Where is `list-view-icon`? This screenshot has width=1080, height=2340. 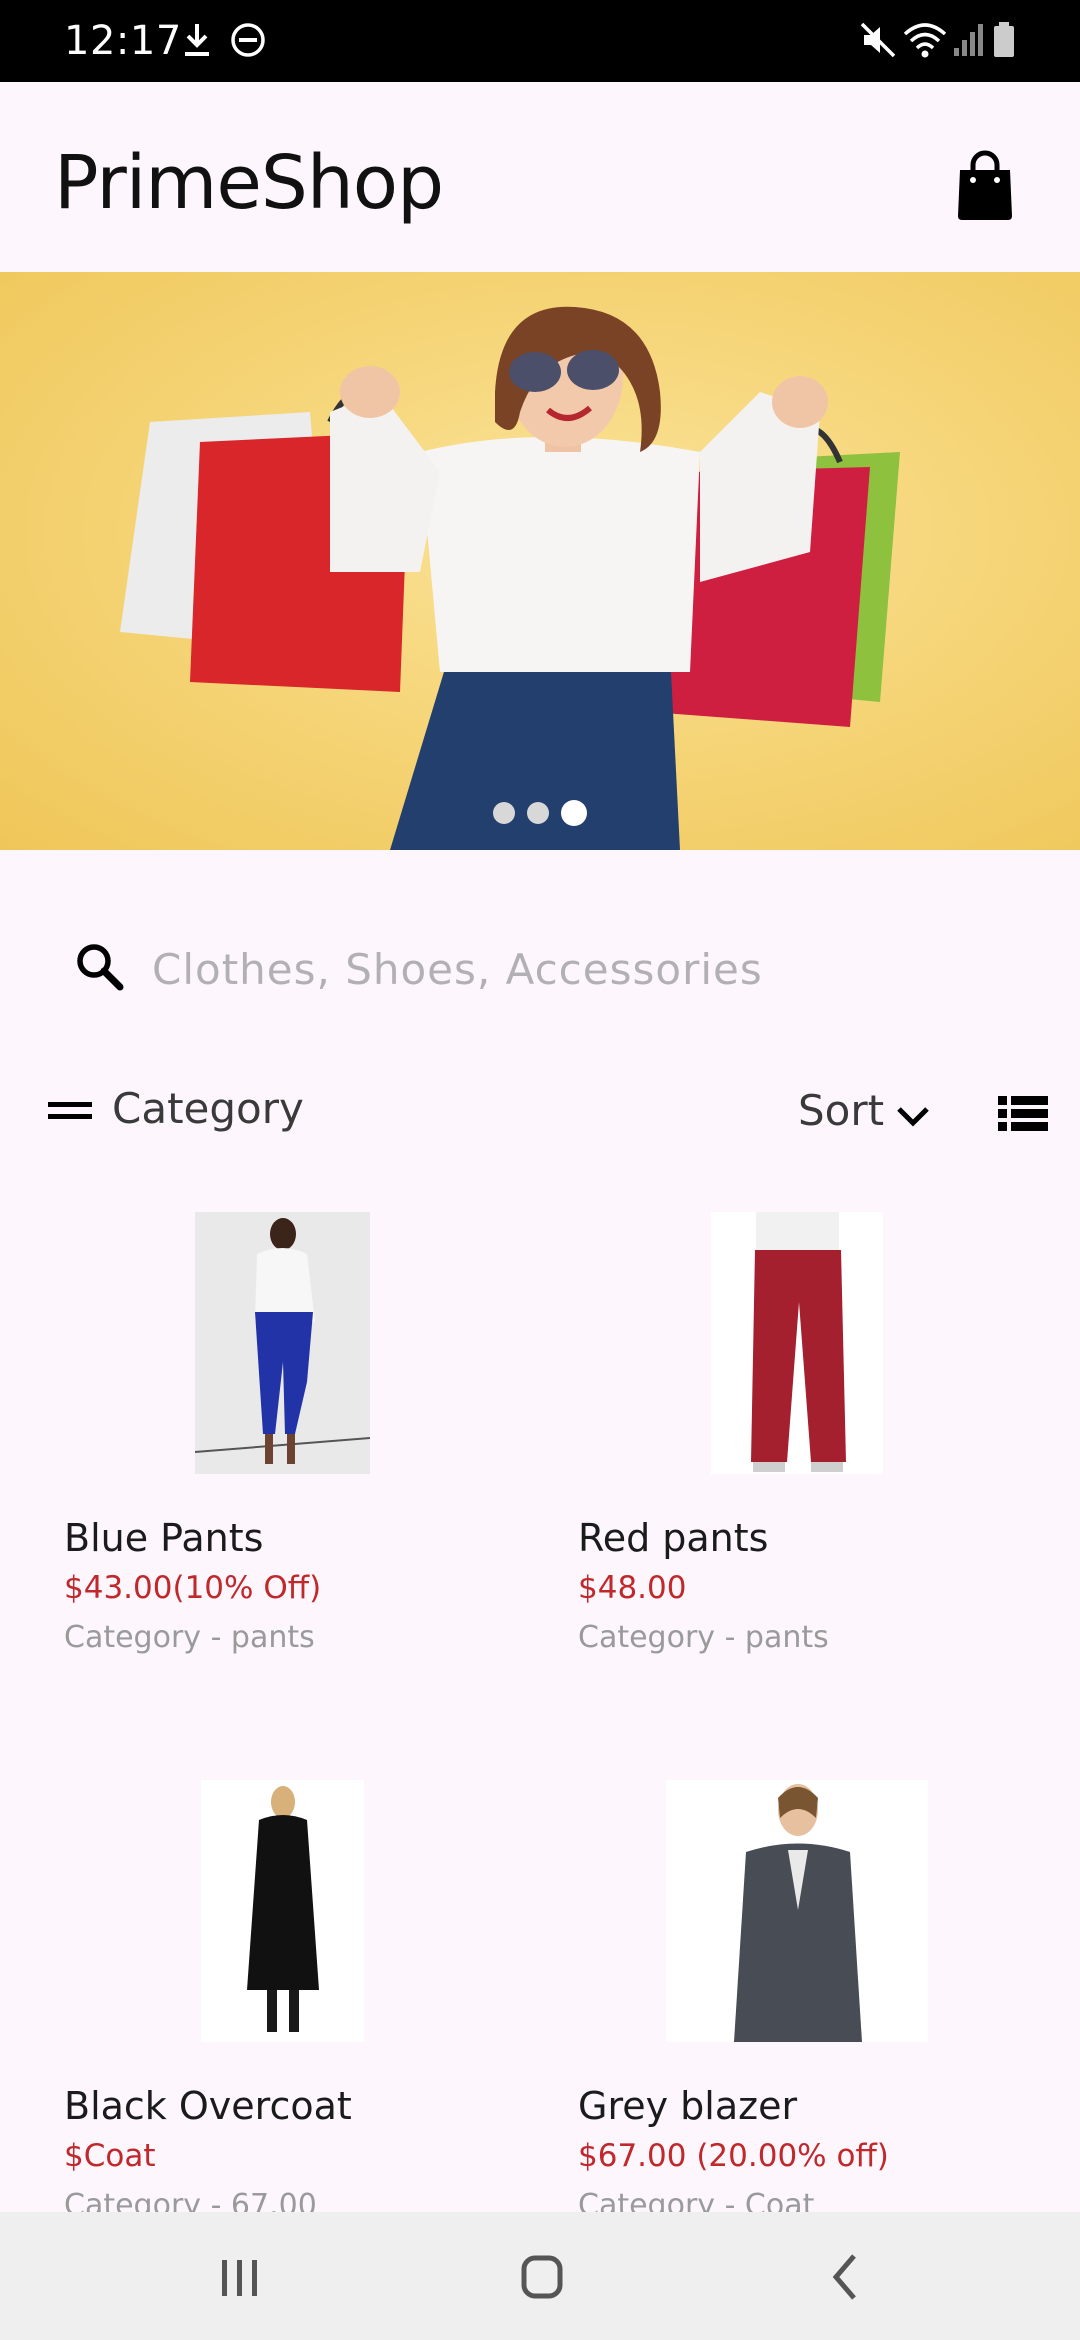
list-view-icon is located at coordinates (1023, 1114).